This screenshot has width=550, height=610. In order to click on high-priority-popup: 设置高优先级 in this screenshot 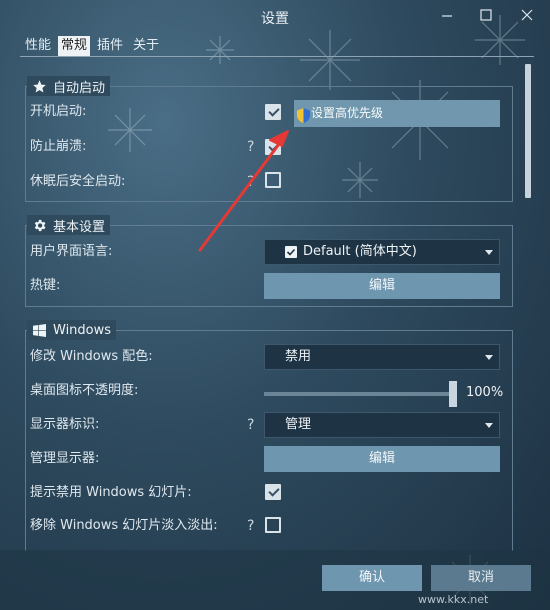, I will do `click(397, 113)`.